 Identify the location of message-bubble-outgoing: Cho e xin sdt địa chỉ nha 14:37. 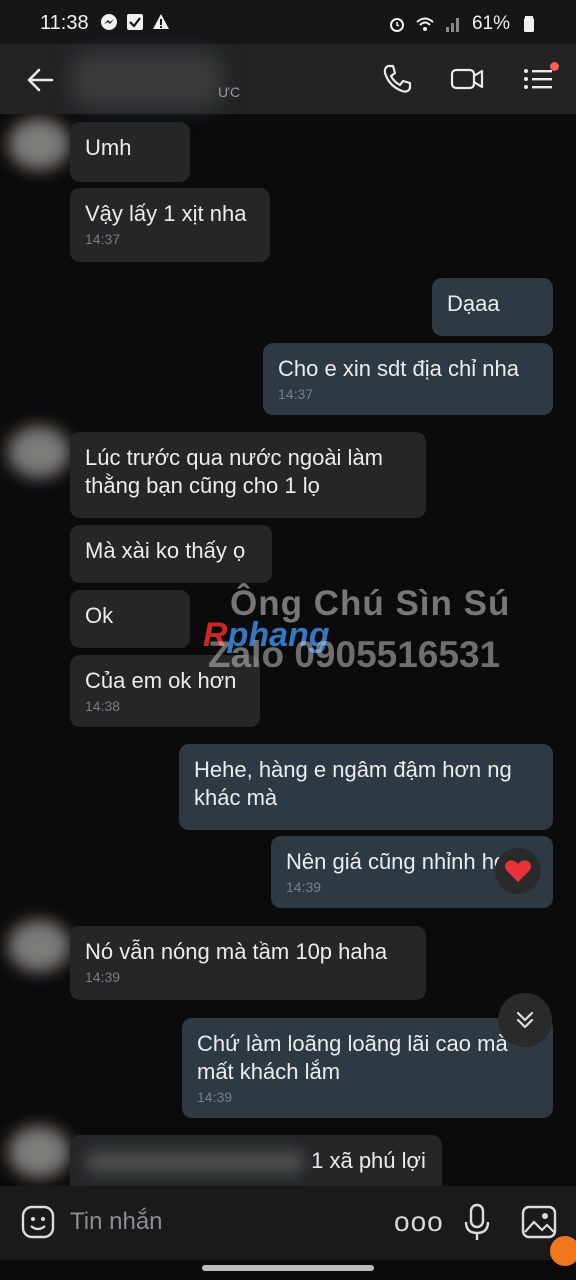
(408, 379).